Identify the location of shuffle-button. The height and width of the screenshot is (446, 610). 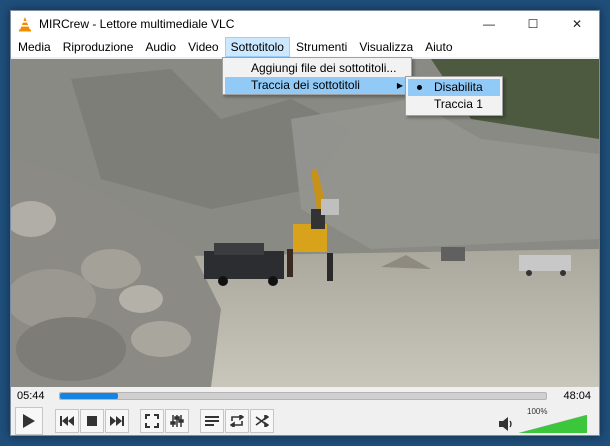
(262, 421).